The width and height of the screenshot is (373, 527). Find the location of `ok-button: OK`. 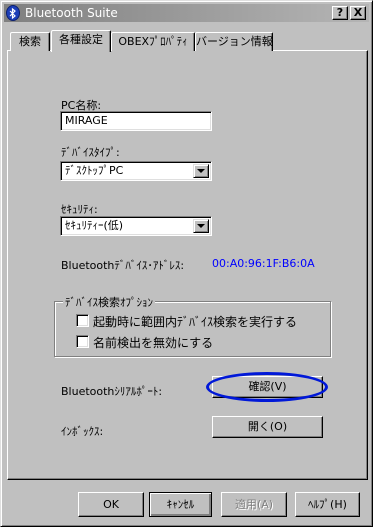

ok-button: OK is located at coordinates (111, 504).